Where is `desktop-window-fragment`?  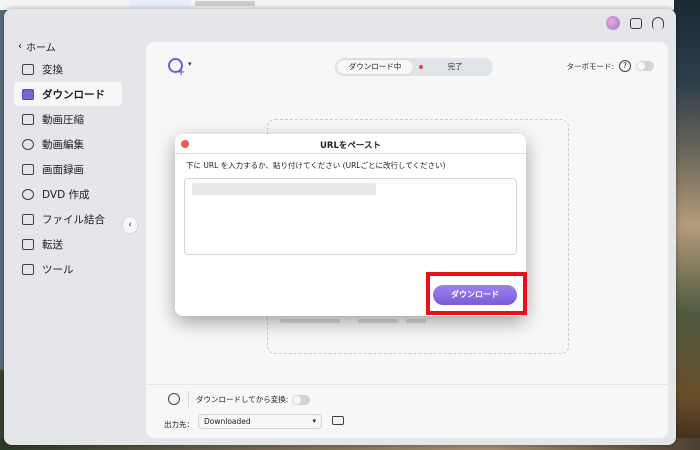 desktop-window-fragment is located at coordinates (160, 4).